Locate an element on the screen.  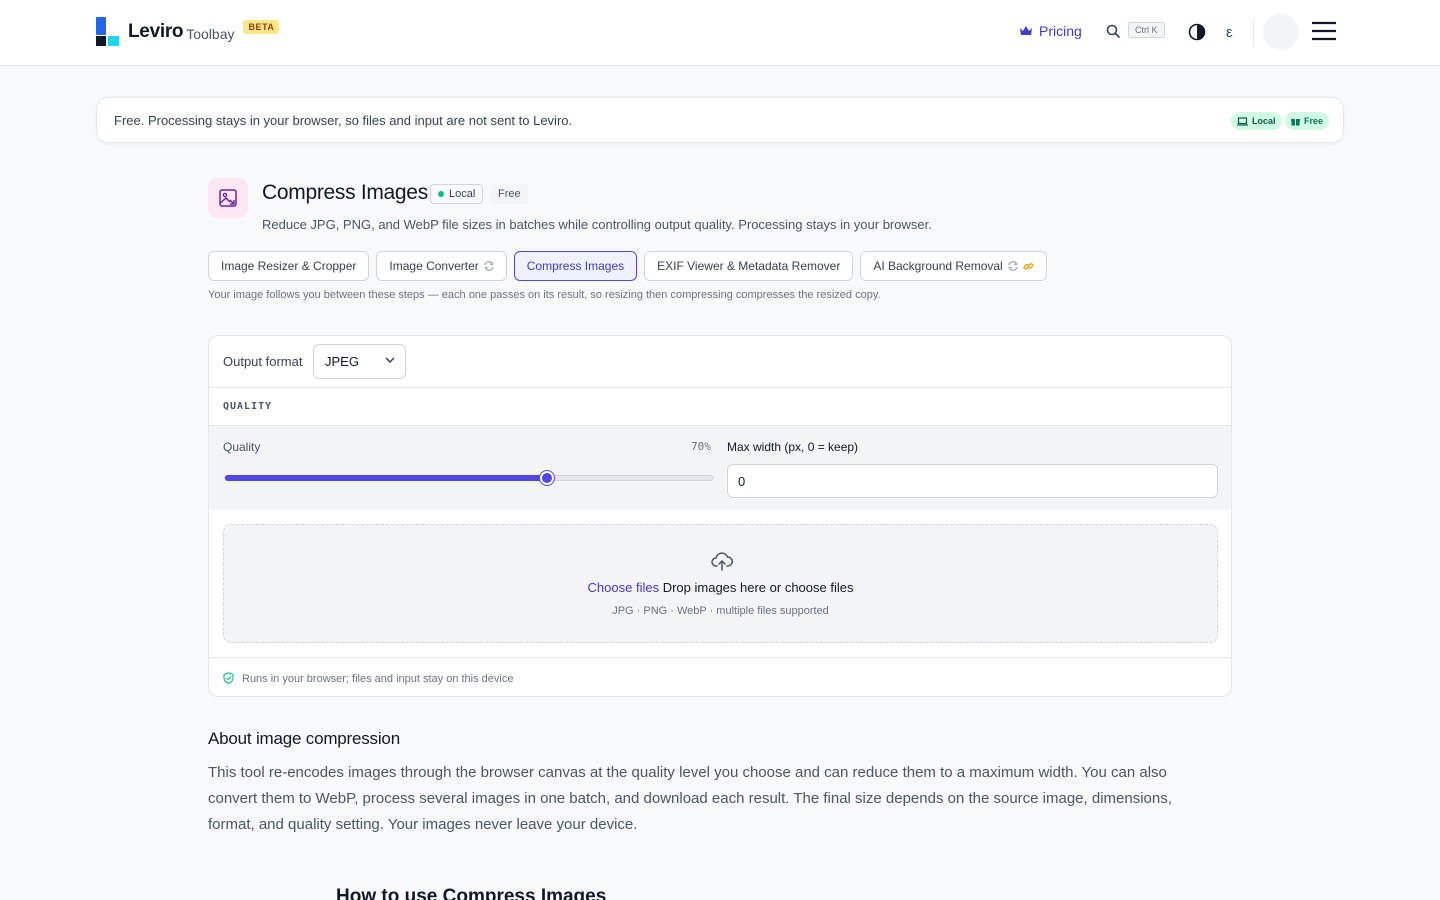
pricing-link: Pricing is located at coordinates (1050, 31).